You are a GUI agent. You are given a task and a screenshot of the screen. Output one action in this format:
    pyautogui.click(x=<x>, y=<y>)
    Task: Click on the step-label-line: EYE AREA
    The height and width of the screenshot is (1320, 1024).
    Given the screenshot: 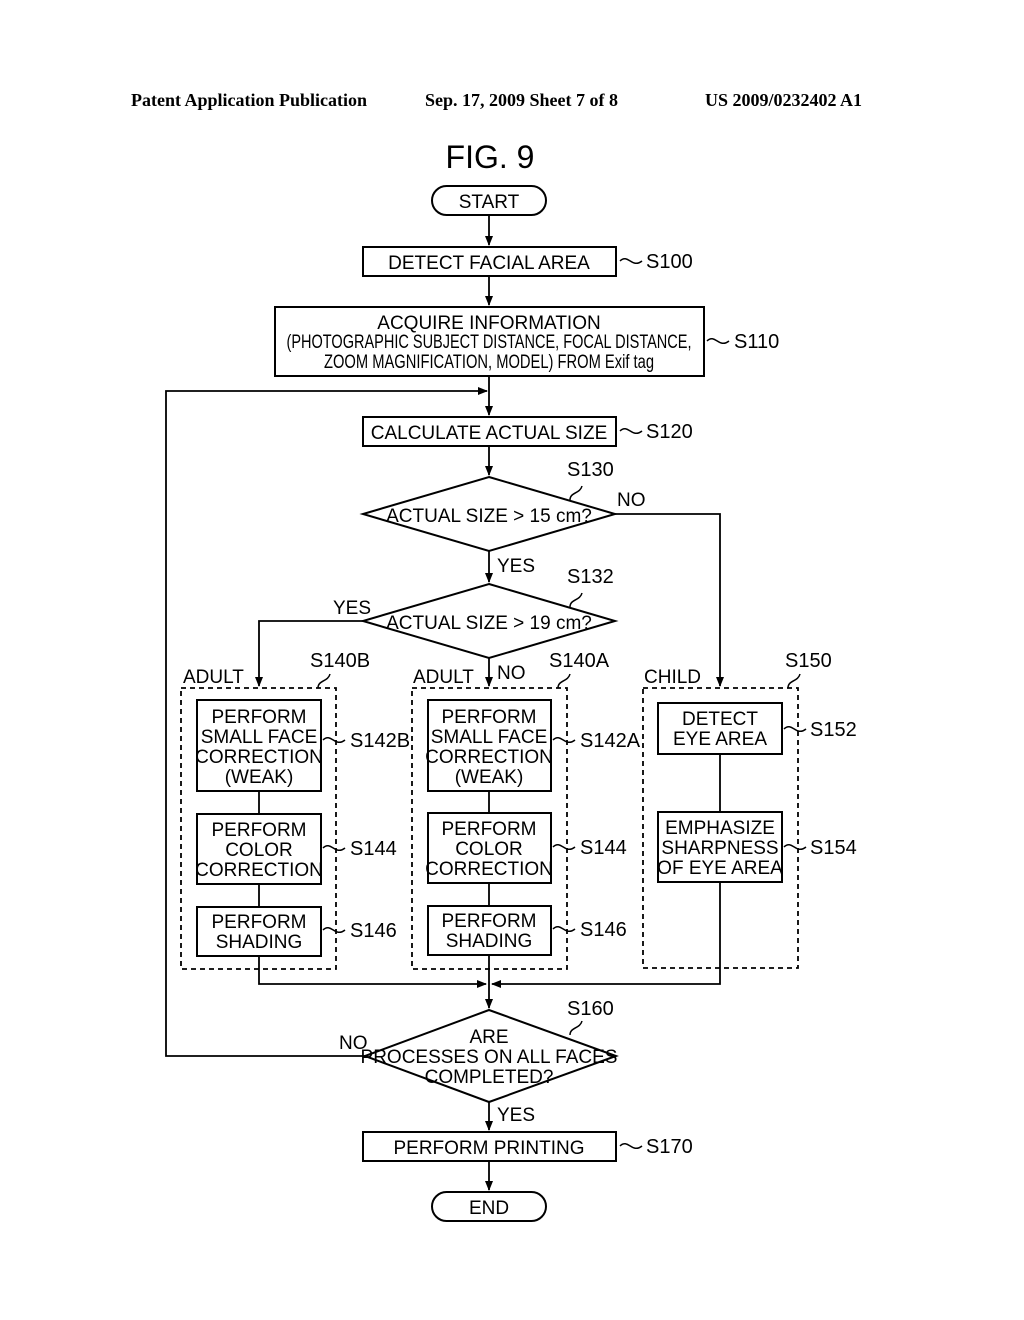 What is the action you would take?
    pyautogui.click(x=720, y=739)
    